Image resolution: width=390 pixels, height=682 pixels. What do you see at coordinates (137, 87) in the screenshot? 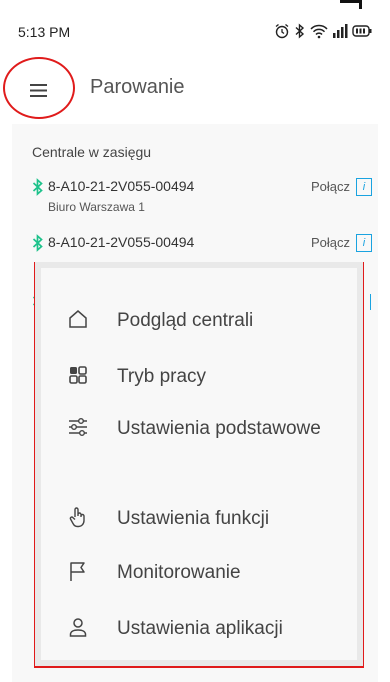
I see `page-title: Parowanie` at bounding box center [137, 87].